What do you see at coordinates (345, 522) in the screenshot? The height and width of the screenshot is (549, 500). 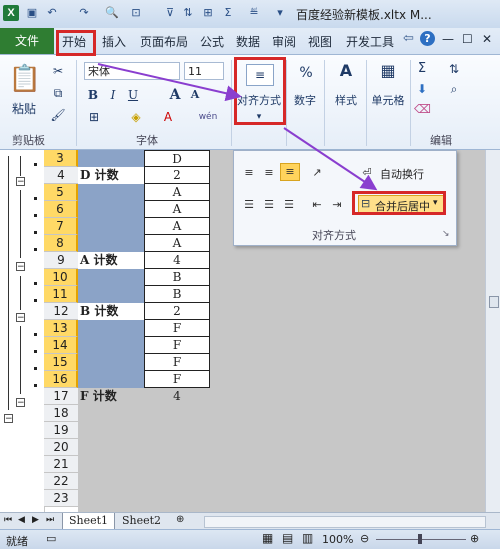 I see `horizontal-scrollbar` at bounding box center [345, 522].